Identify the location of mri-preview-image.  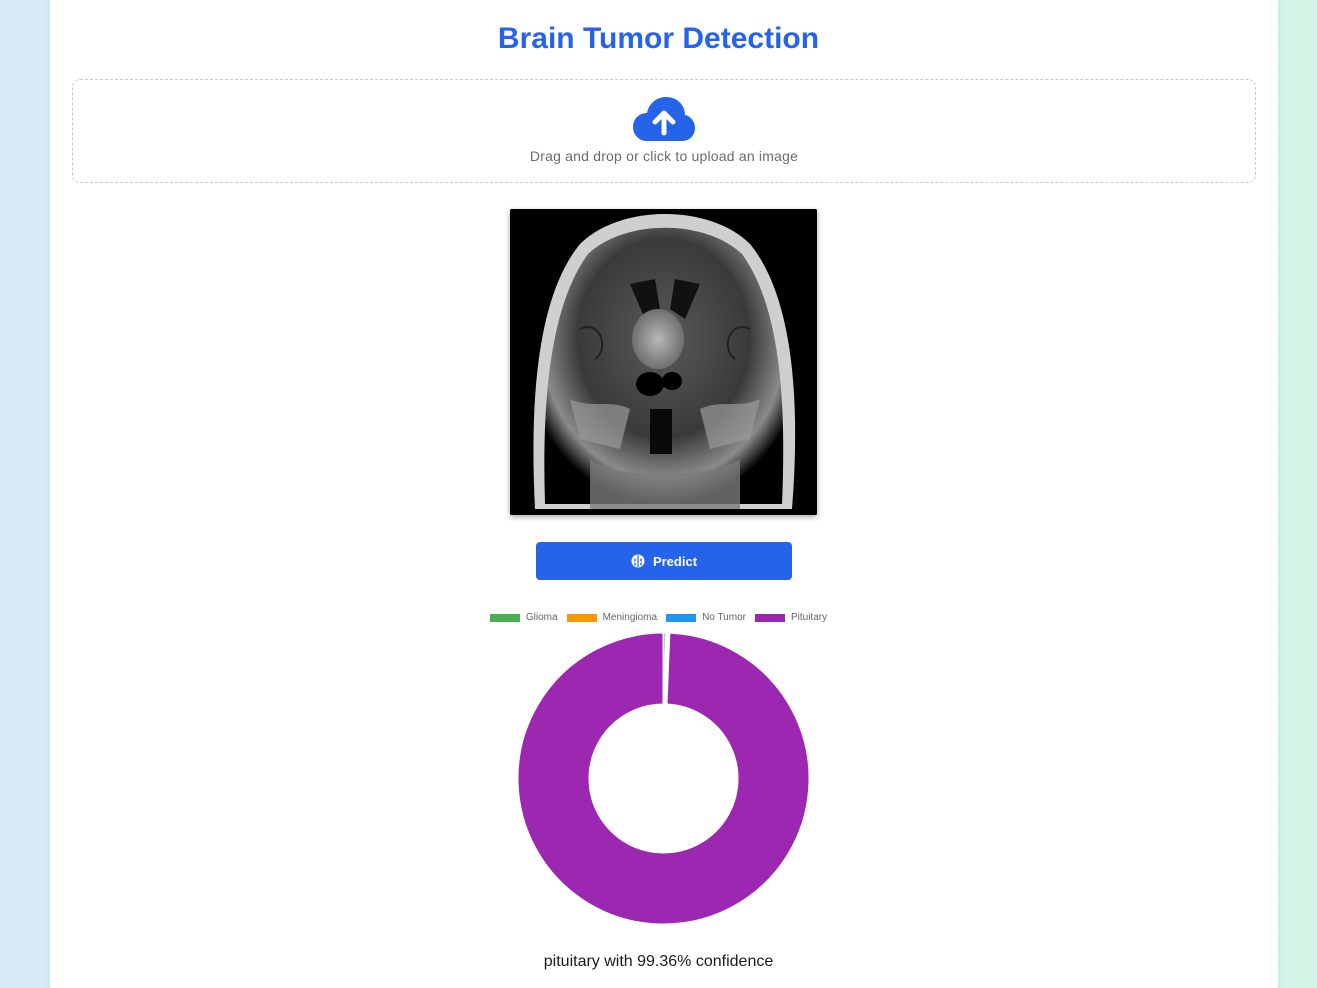
(663, 362).